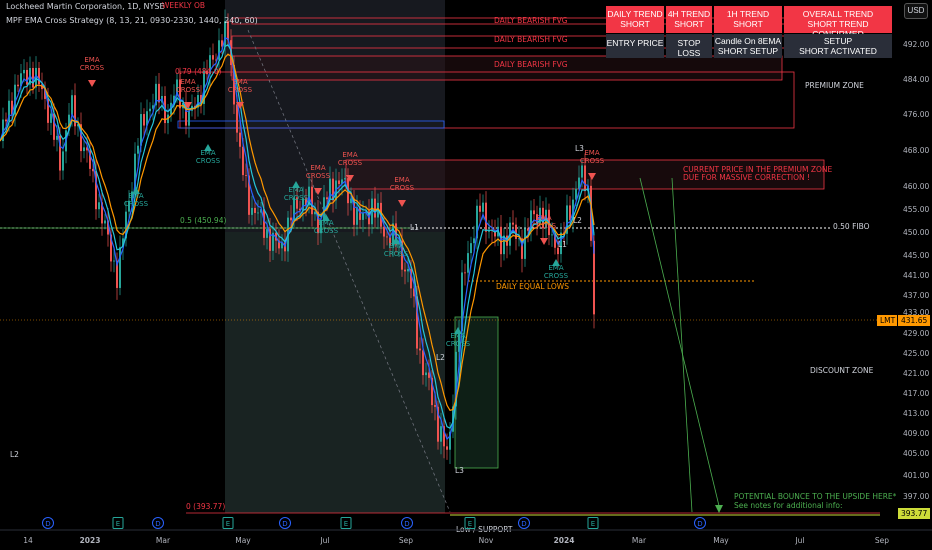 The height and width of the screenshot is (550, 932). Describe the element at coordinates (815, 496) in the screenshot. I see `annotation-label: POTENTIAL BOUNCE TO THE UPSIDE HERE*` at that location.